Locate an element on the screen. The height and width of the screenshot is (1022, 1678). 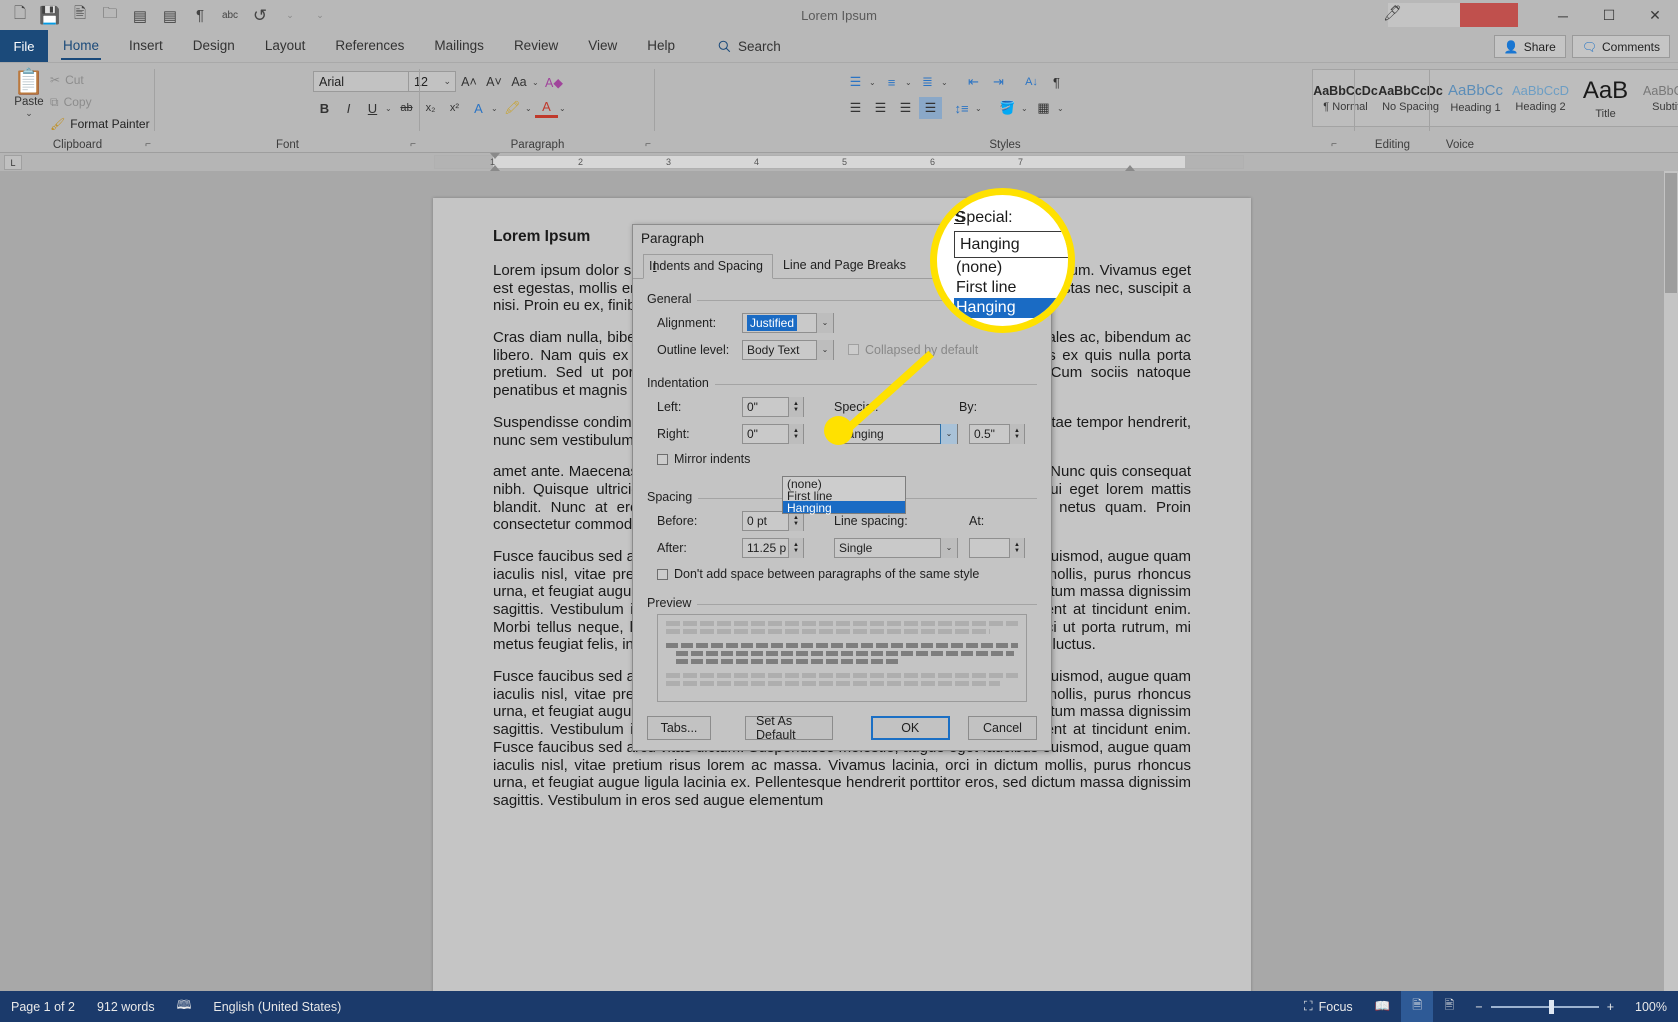
italic-icon: I is located at coordinates (348, 108).